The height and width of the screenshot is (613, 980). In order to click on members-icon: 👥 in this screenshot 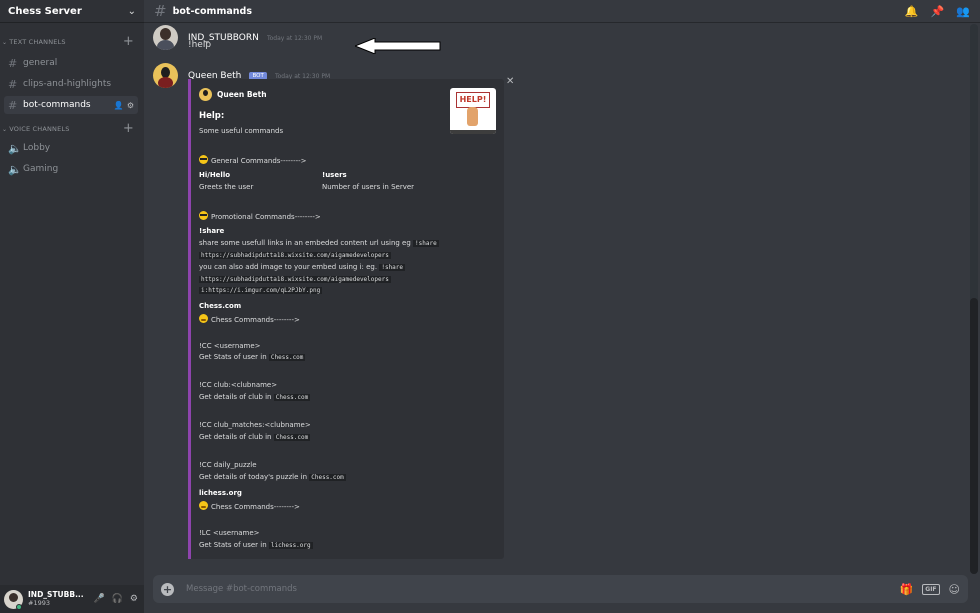, I will do `click(963, 11)`.